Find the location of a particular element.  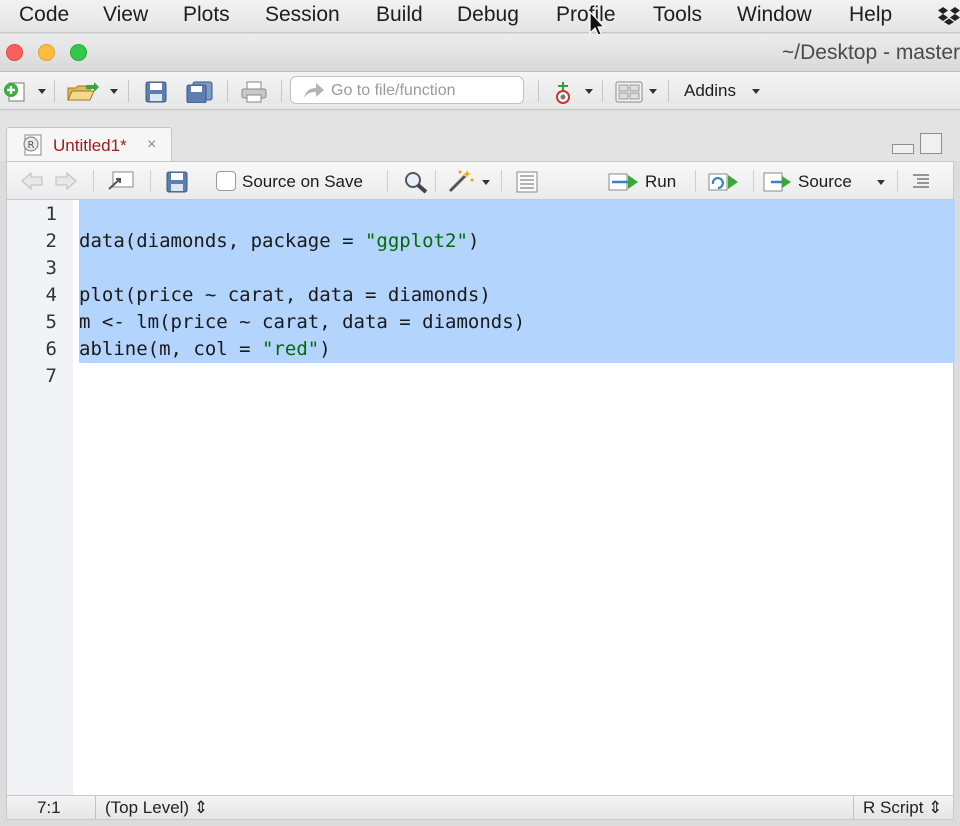

source-dropdown-icon is located at coordinates (881, 182).